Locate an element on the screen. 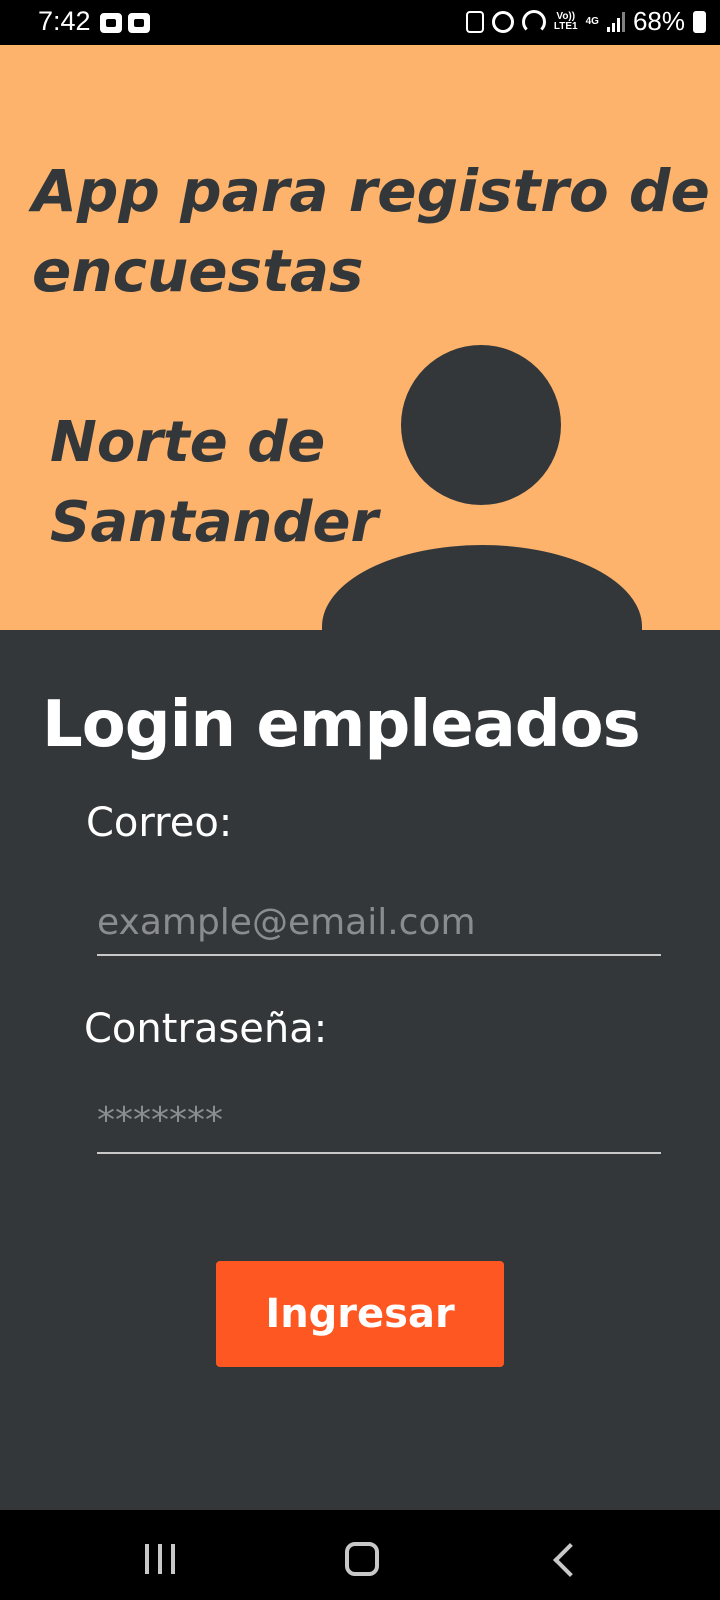 The height and width of the screenshot is (1600, 720). status-time: 7:42 is located at coordinates (64, 21).